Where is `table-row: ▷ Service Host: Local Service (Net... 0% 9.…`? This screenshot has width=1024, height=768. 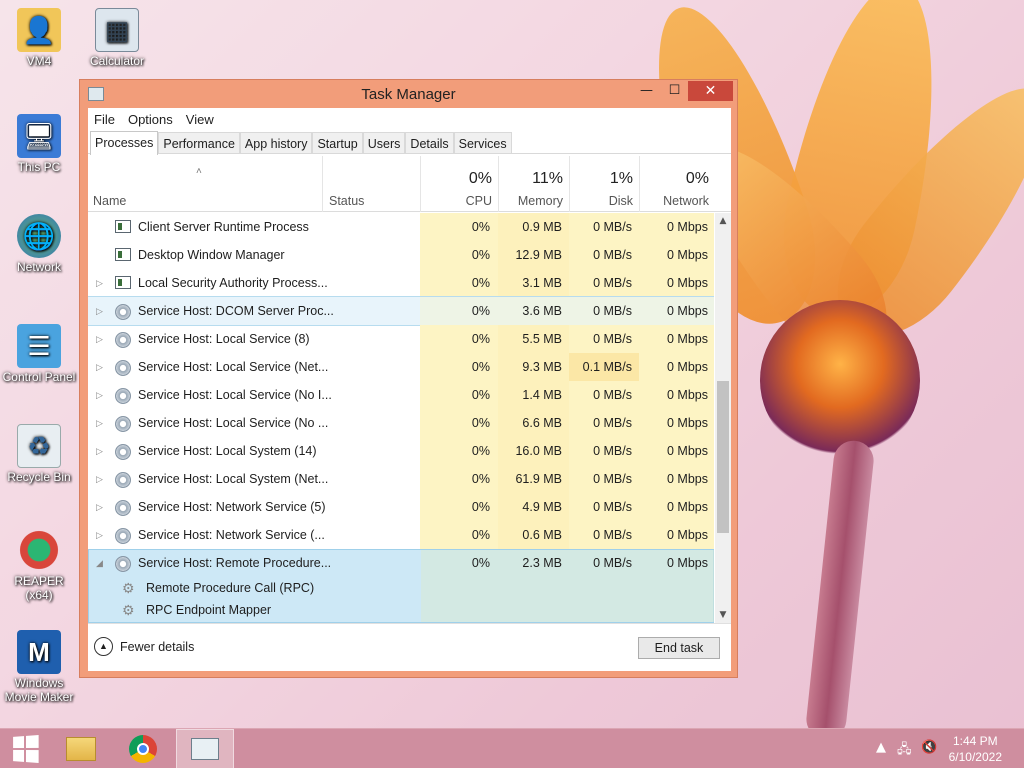 table-row: ▷ Service Host: Local Service (Net... 0% 9.… is located at coordinates (401, 367).